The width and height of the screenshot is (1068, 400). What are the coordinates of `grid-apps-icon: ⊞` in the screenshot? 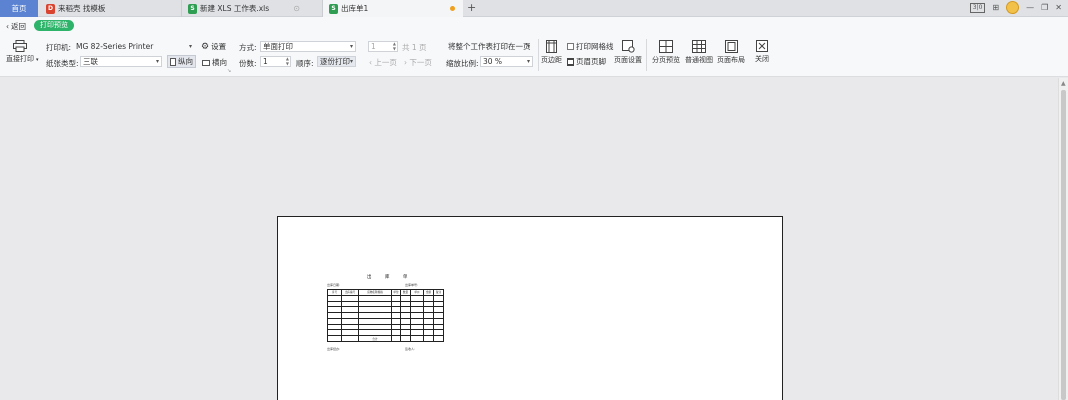 It's located at (995, 7).